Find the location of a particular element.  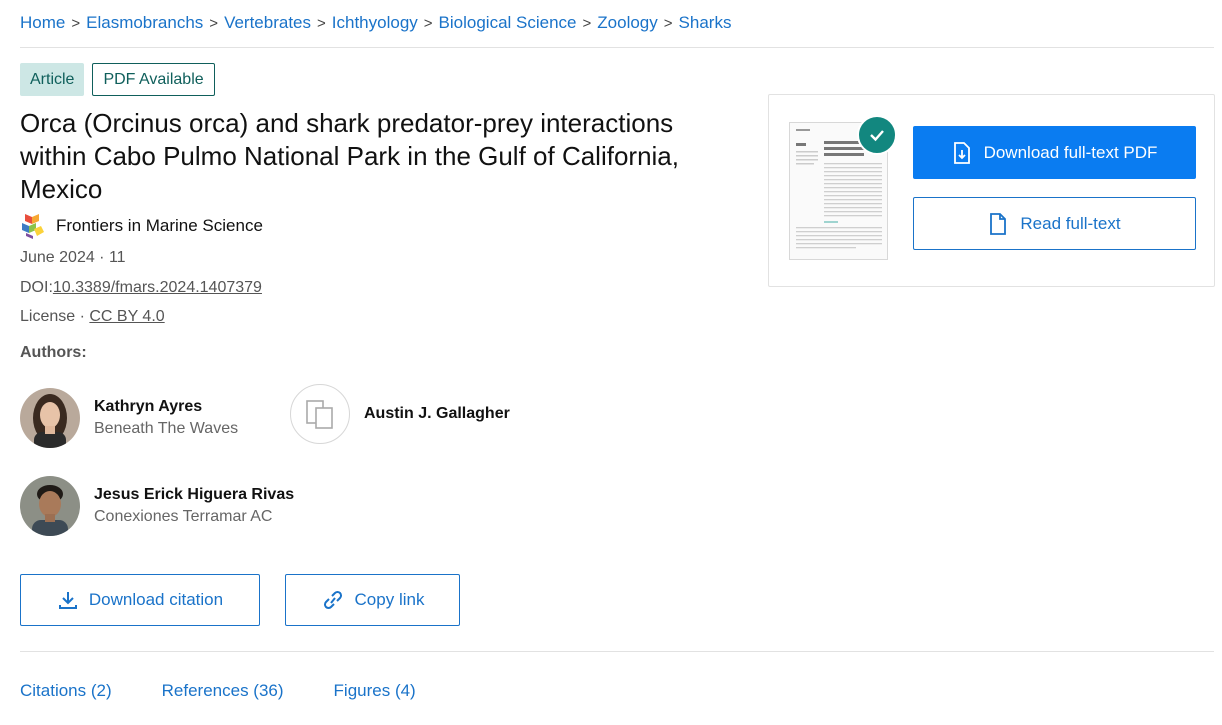

breadcrumb-vertebrates: Vertebrates is located at coordinates (267, 23).